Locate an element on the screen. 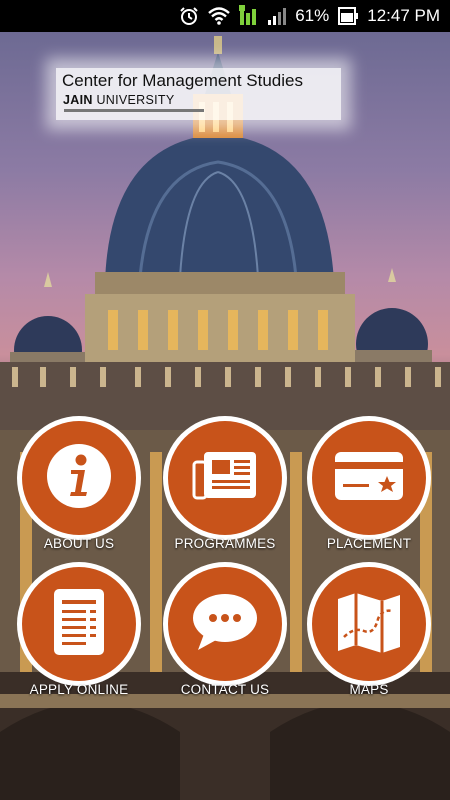 The image size is (450, 800). programmes-button: PROGRAMMES is located at coordinates (225, 491).